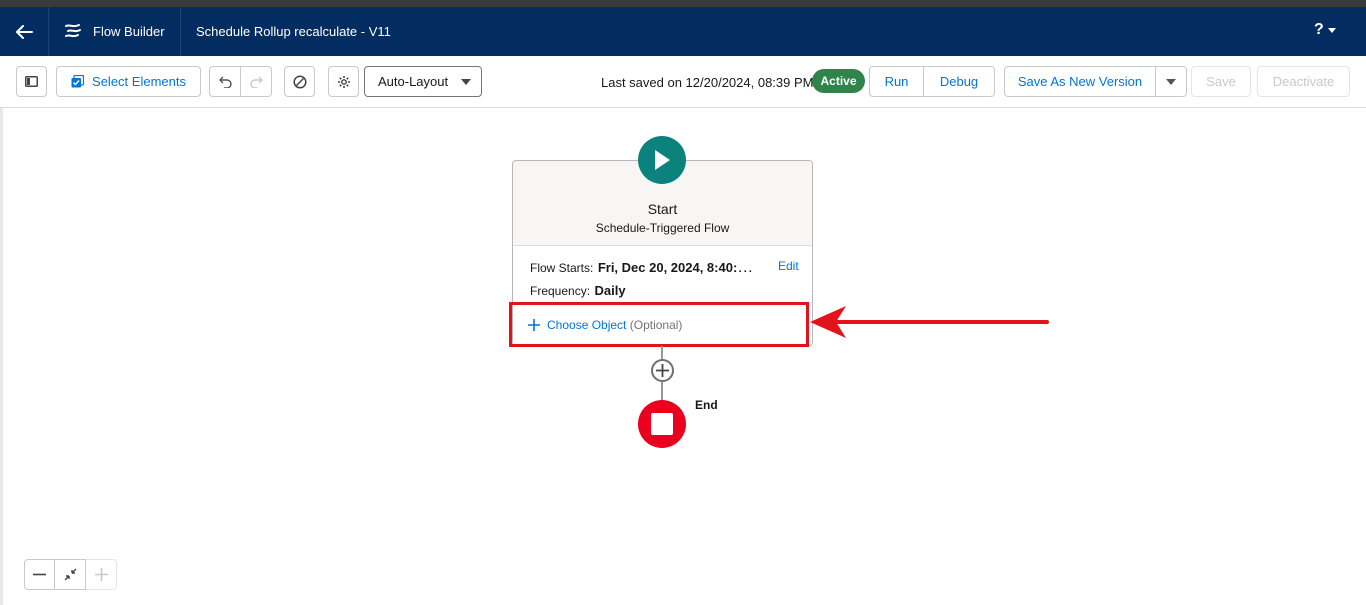 The height and width of the screenshot is (605, 1366). I want to click on status-badge-label: Active, so click(838, 81).